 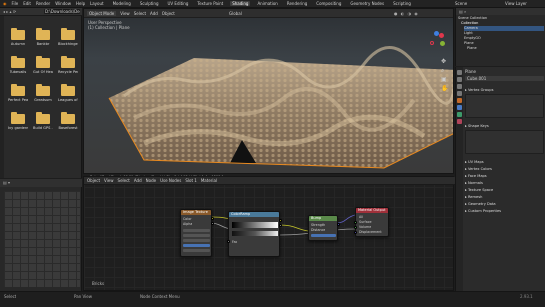 What do you see at coordinates (516, 3) in the screenshot?
I see `view-layer-selector: View Layer` at bounding box center [516, 3].